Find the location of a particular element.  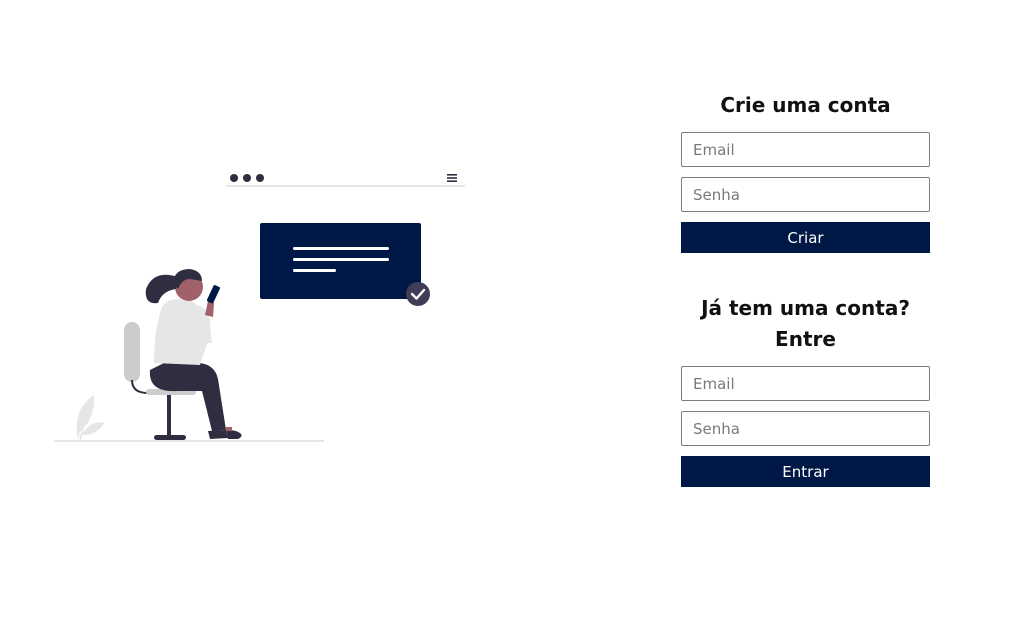

signup-button: Criar is located at coordinates (805, 237).